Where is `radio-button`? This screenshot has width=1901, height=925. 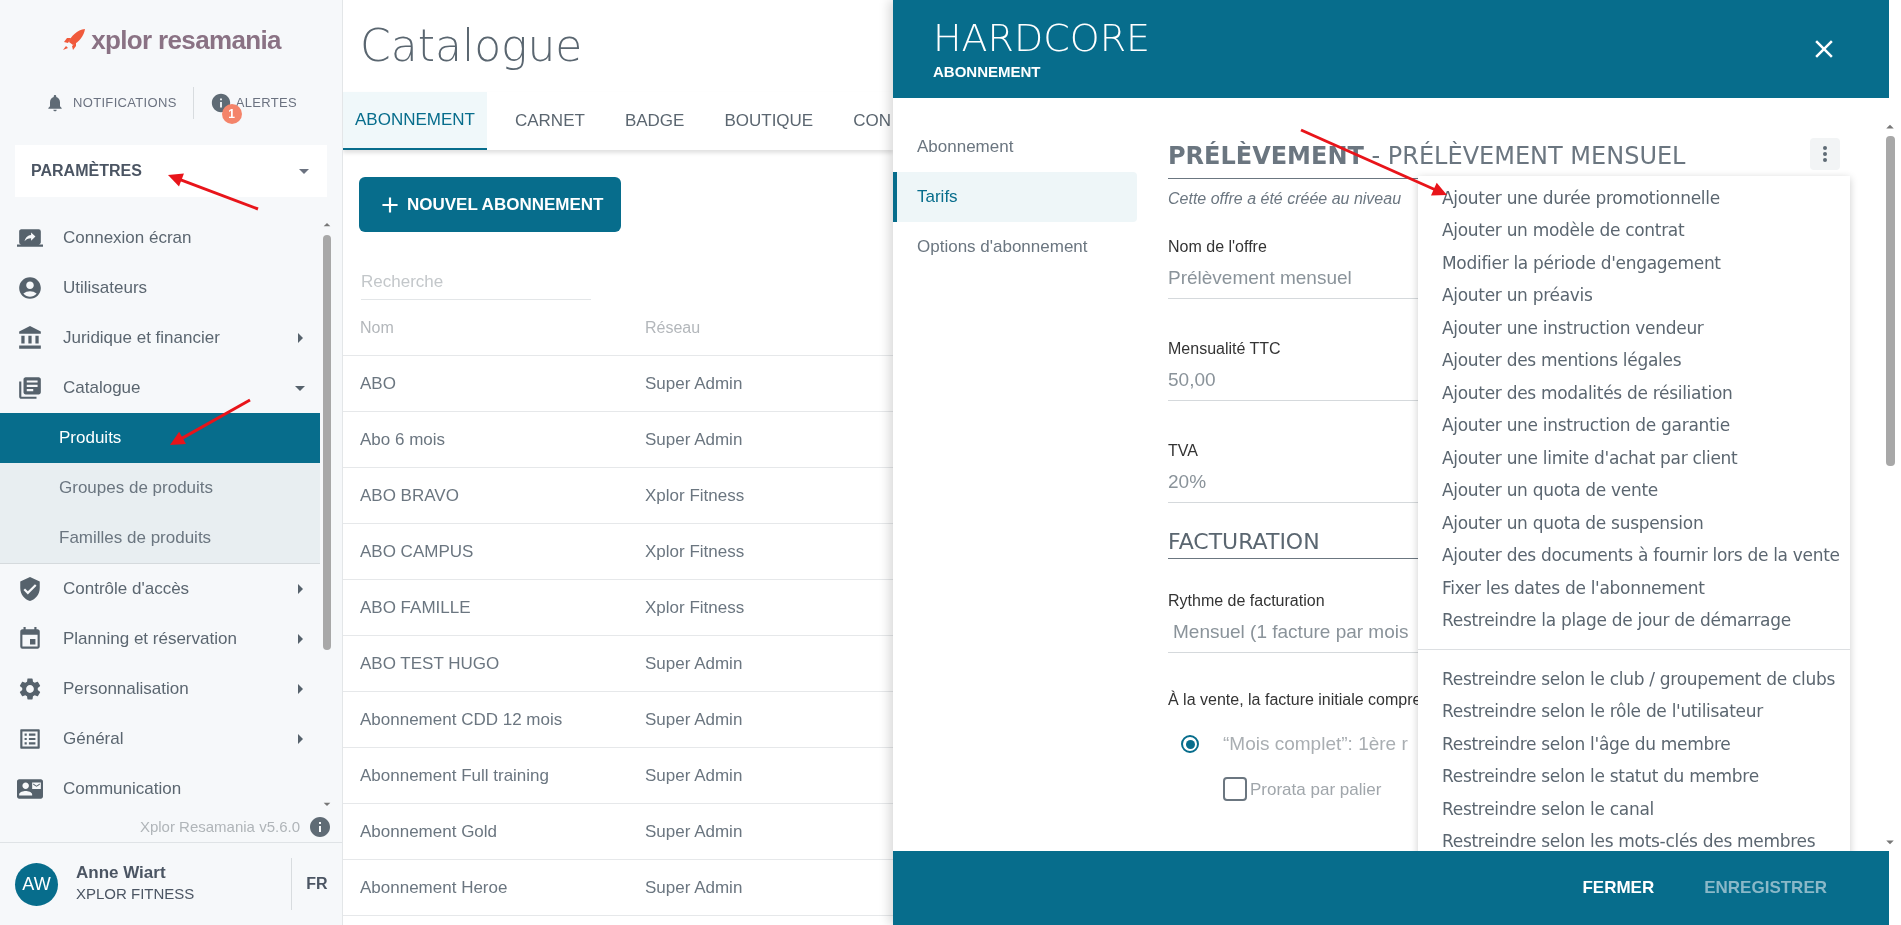
radio-button is located at coordinates (1190, 744).